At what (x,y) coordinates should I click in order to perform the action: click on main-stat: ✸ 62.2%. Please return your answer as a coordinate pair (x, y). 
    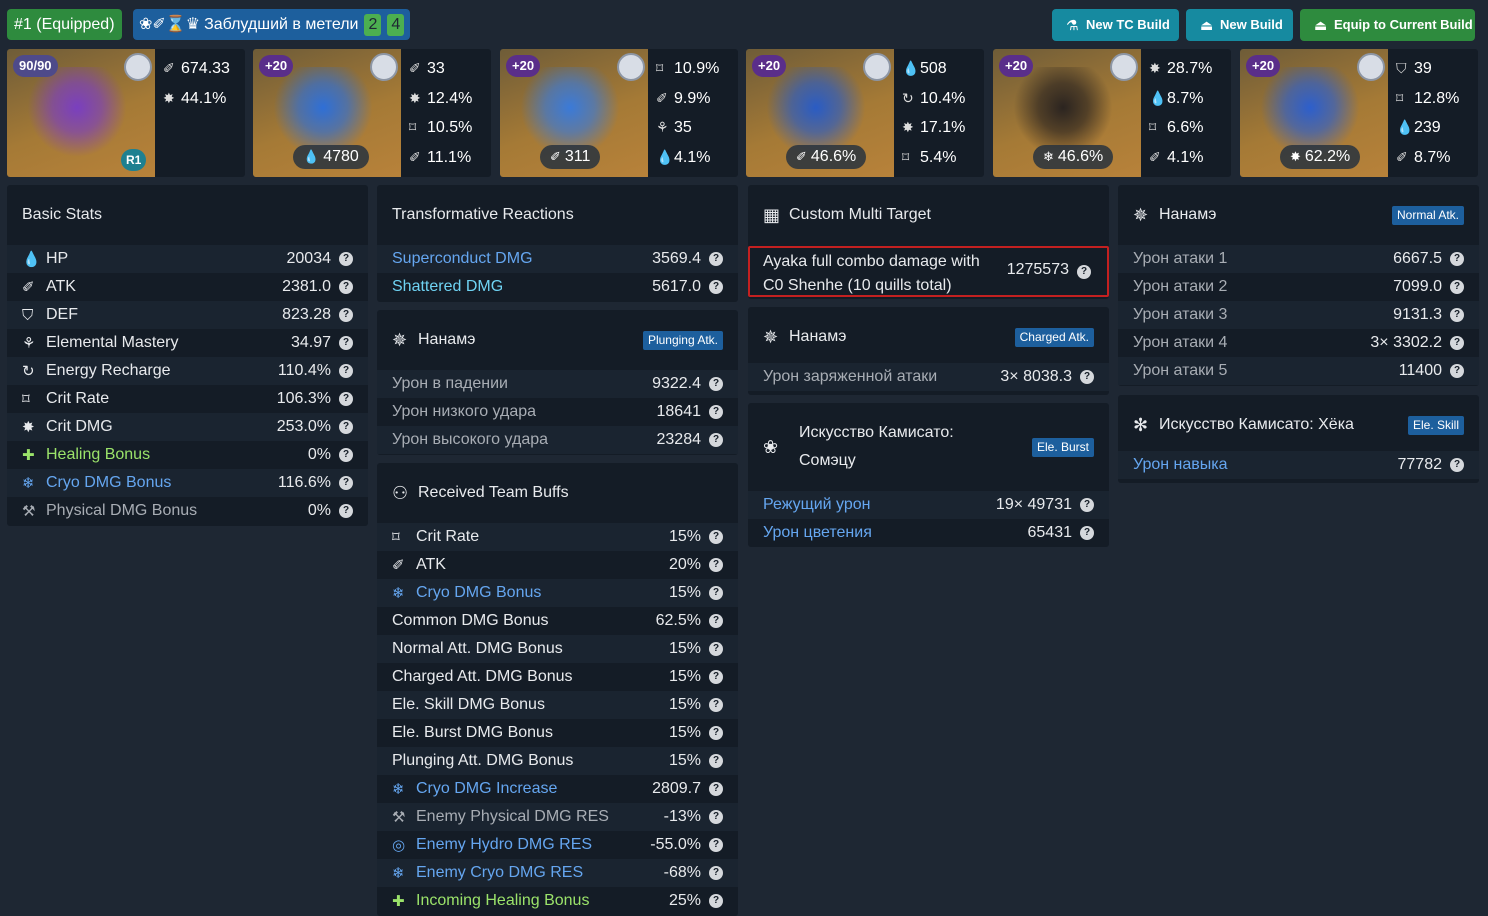
    Looking at the image, I should click on (1320, 157).